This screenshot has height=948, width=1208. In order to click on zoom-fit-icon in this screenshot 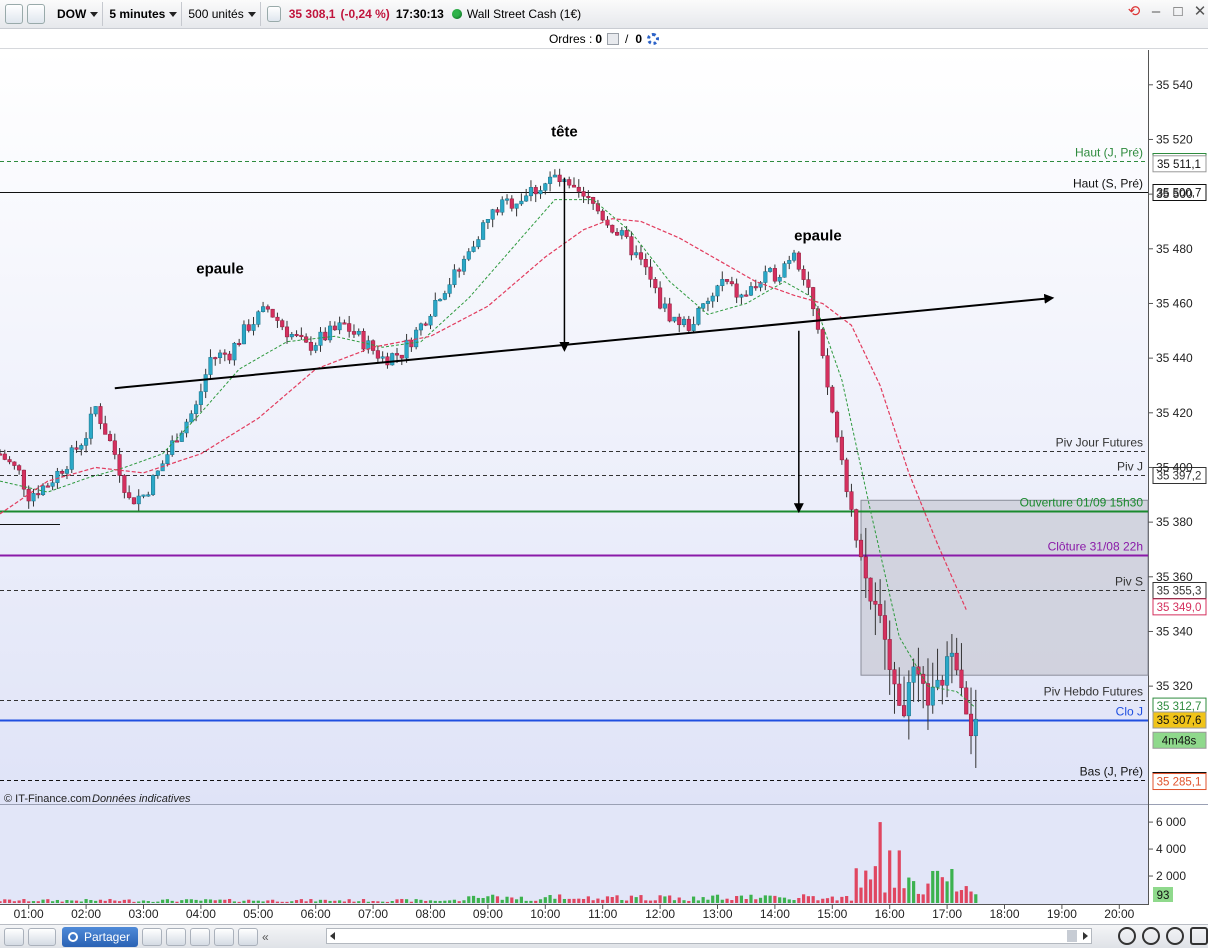, I will do `click(1127, 936)`.